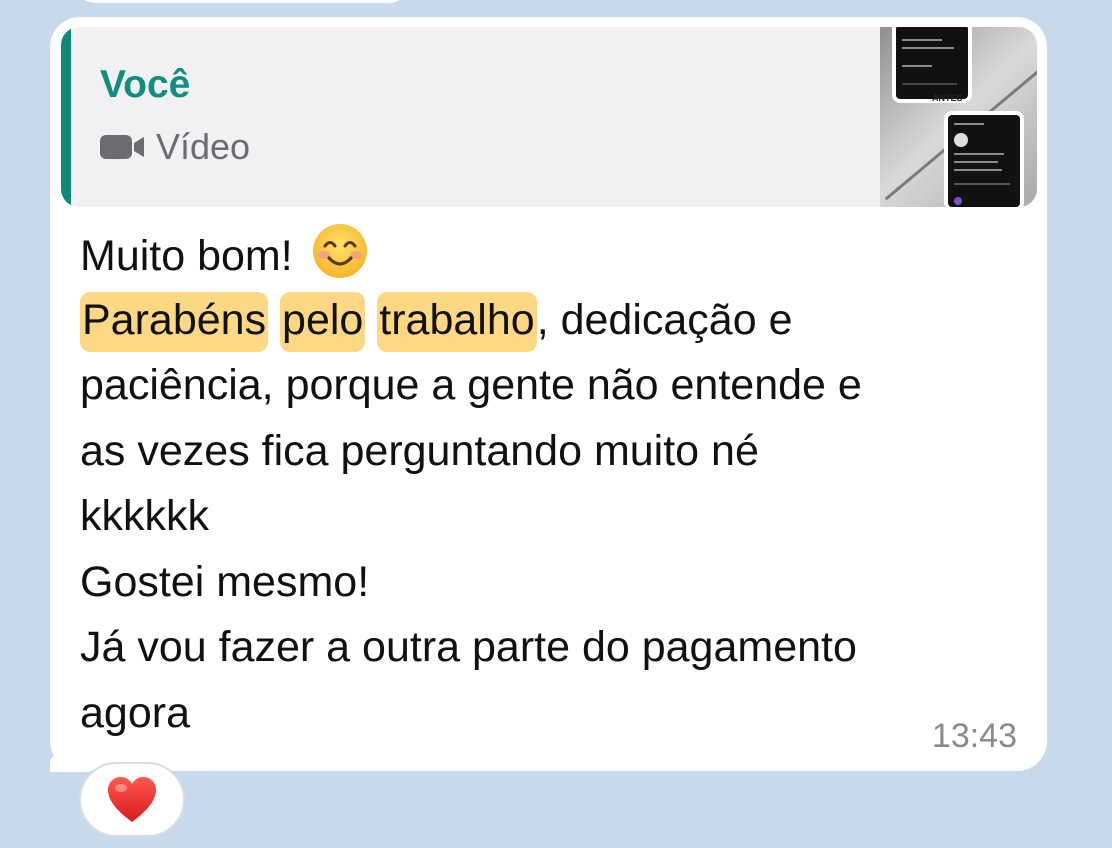  Describe the element at coordinates (974, 736) in the screenshot. I see `message-timestamp: 13:43` at that location.